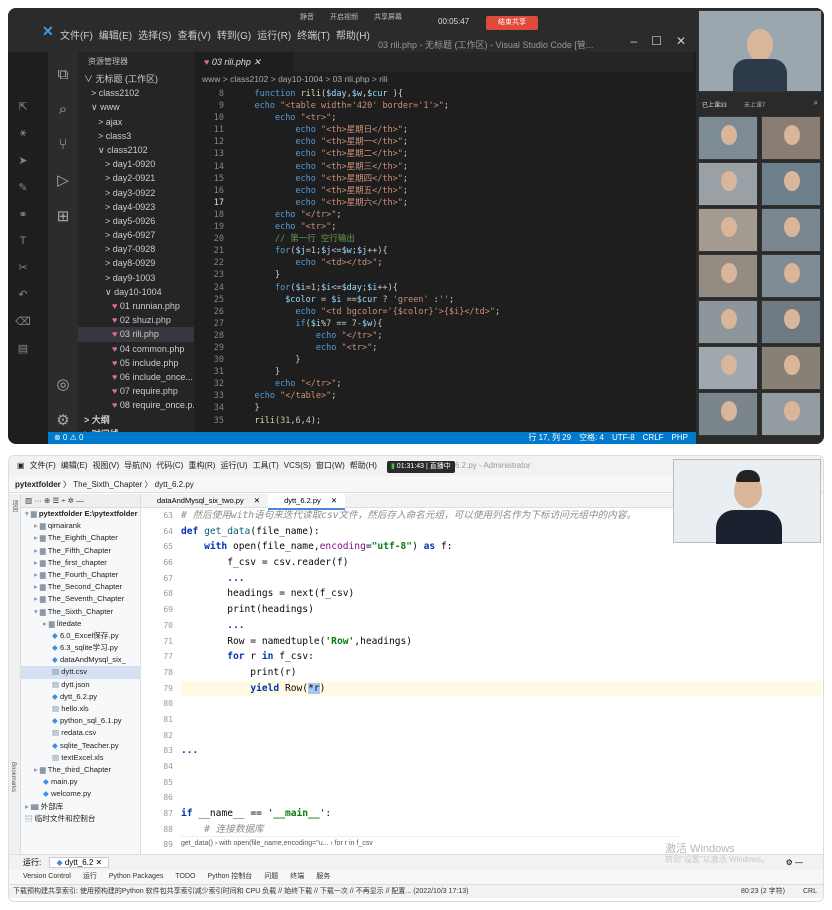  I want to click on tree-item: ♥ 01 runnian.php, so click(136, 306).